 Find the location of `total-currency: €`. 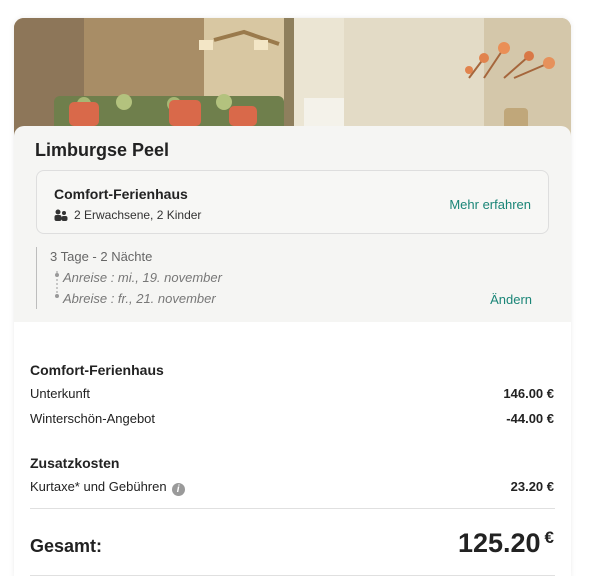

total-currency: € is located at coordinates (549, 537).